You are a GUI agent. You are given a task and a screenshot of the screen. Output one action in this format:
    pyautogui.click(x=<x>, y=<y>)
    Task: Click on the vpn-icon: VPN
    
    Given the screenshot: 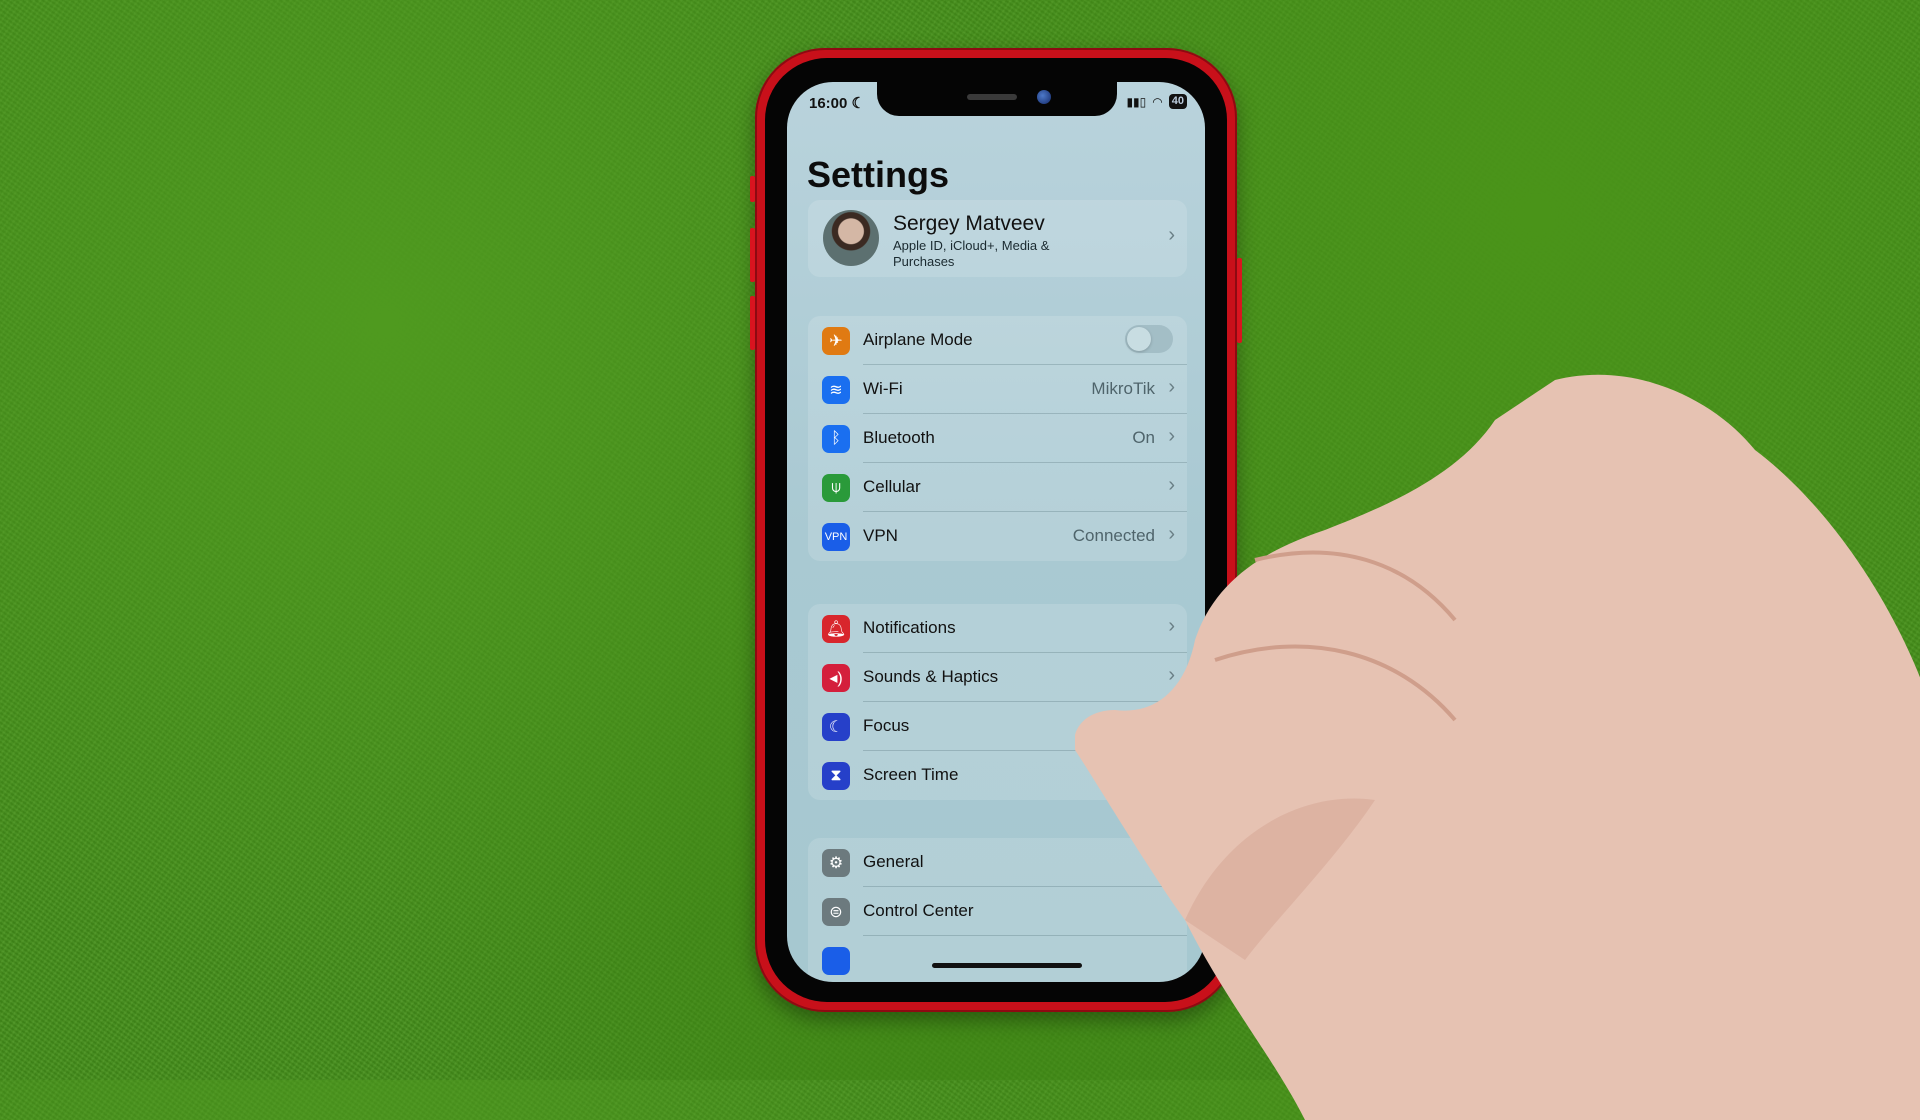 What is the action you would take?
    pyautogui.click(x=836, y=537)
    